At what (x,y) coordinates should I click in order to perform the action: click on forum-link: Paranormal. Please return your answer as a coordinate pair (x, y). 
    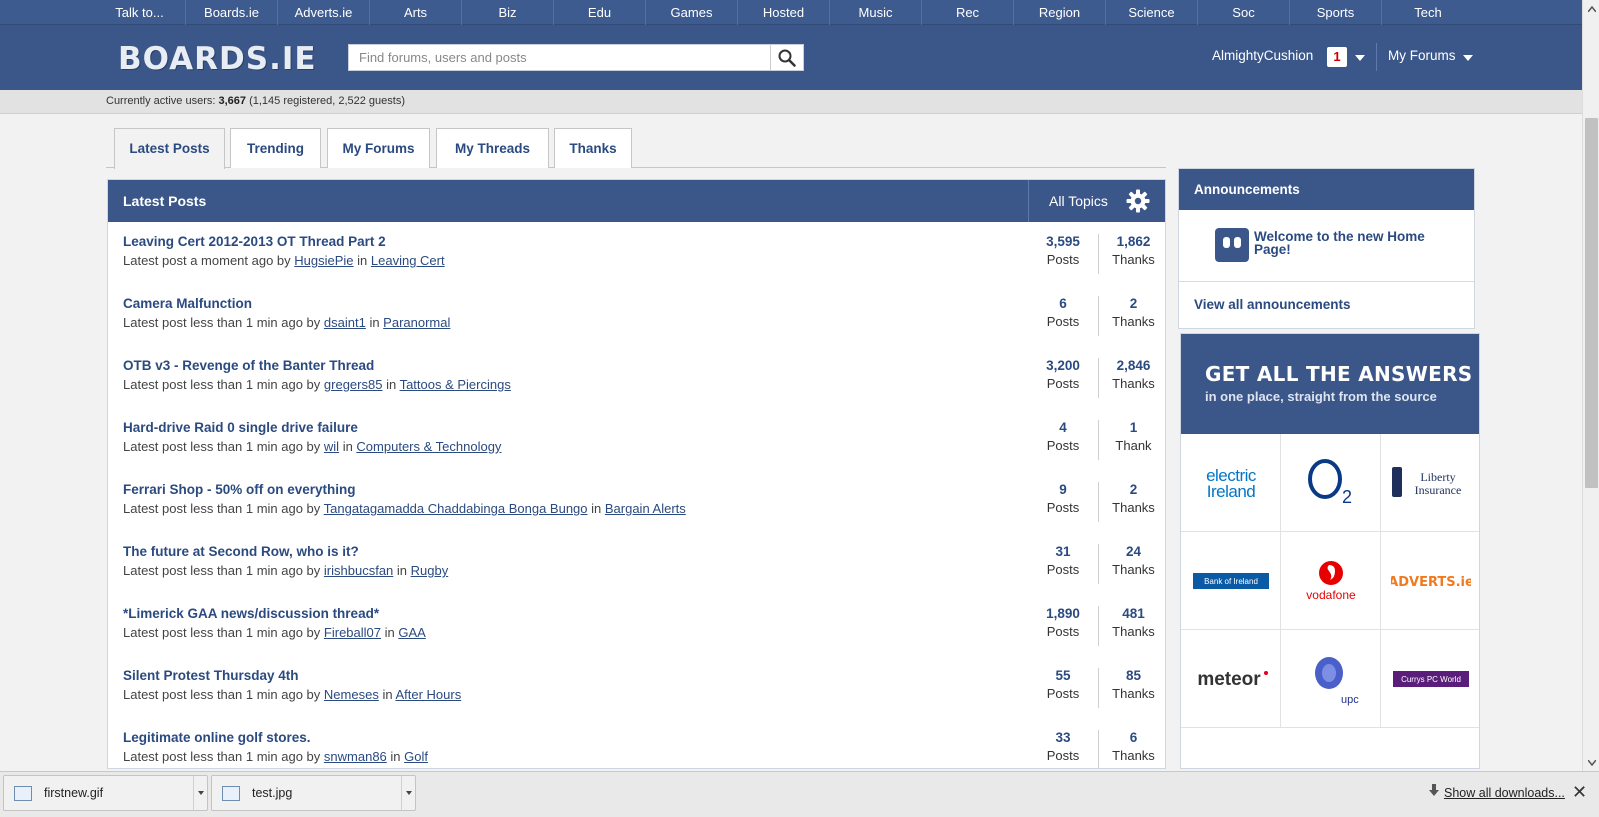
    Looking at the image, I should click on (416, 322).